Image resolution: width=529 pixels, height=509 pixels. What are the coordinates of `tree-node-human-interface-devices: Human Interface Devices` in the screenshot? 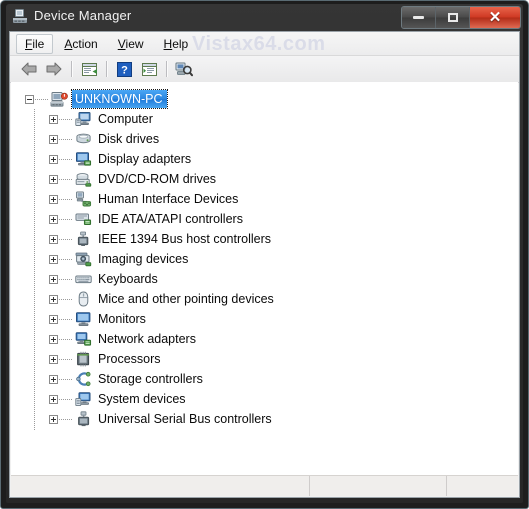 It's located at (264, 199).